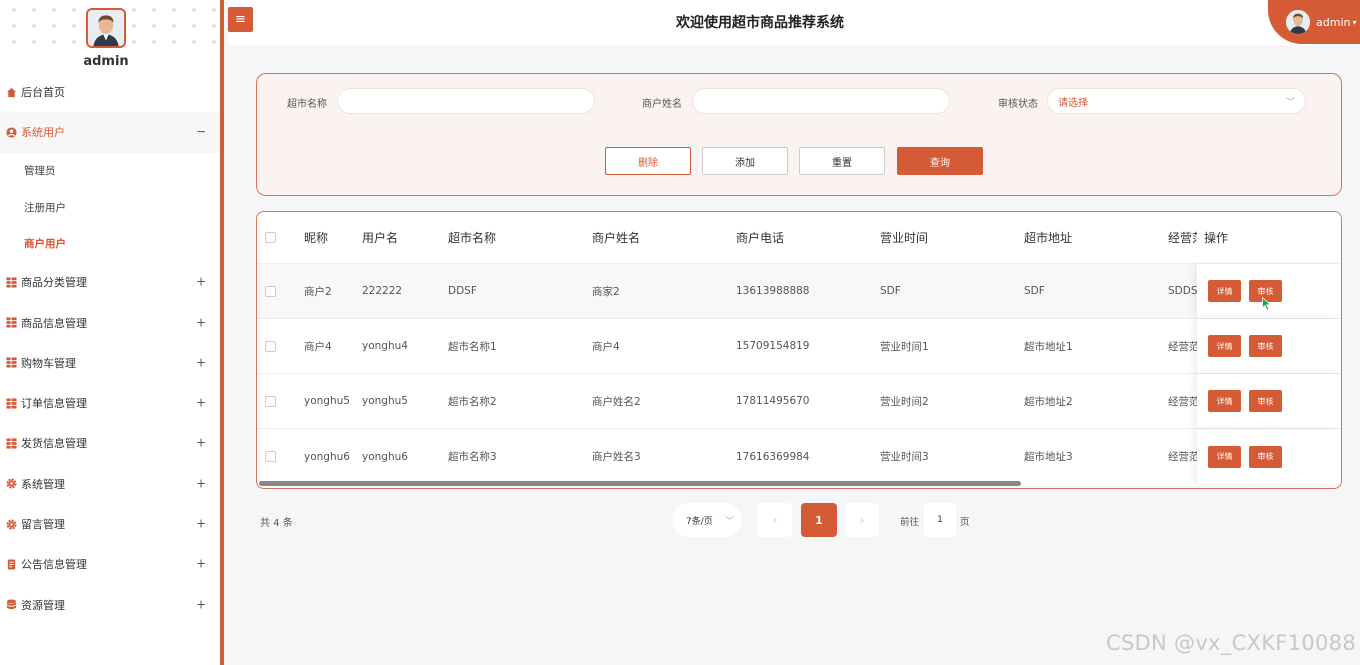 This screenshot has height=665, width=1360. I want to click on sidebar-item-shipping: 发货信息管理 +, so click(110, 443).